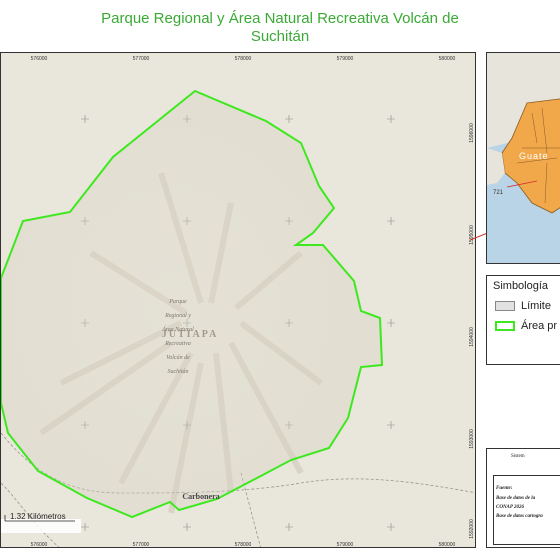 Image resolution: width=560 pixels, height=560 pixels. What do you see at coordinates (504, 488) in the screenshot?
I see `source-label: Fuente:` at bounding box center [504, 488].